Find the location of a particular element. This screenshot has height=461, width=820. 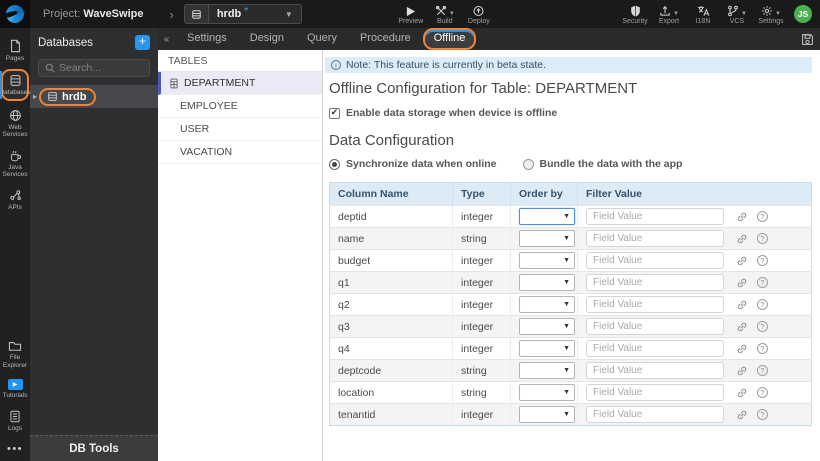

sidebar-item-logs: Logs is located at coordinates (15, 420).